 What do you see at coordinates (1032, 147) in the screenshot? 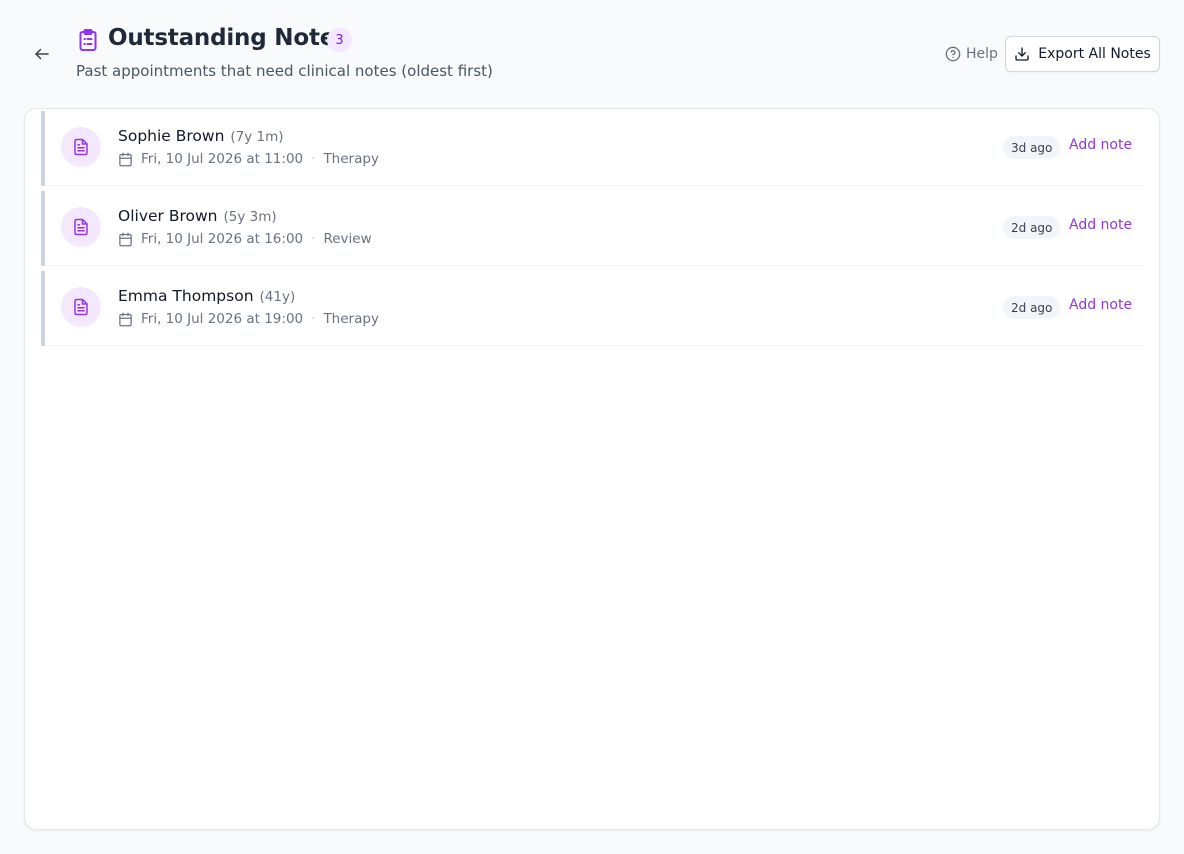
I see `time-ago-badge: 3d ago` at bounding box center [1032, 147].